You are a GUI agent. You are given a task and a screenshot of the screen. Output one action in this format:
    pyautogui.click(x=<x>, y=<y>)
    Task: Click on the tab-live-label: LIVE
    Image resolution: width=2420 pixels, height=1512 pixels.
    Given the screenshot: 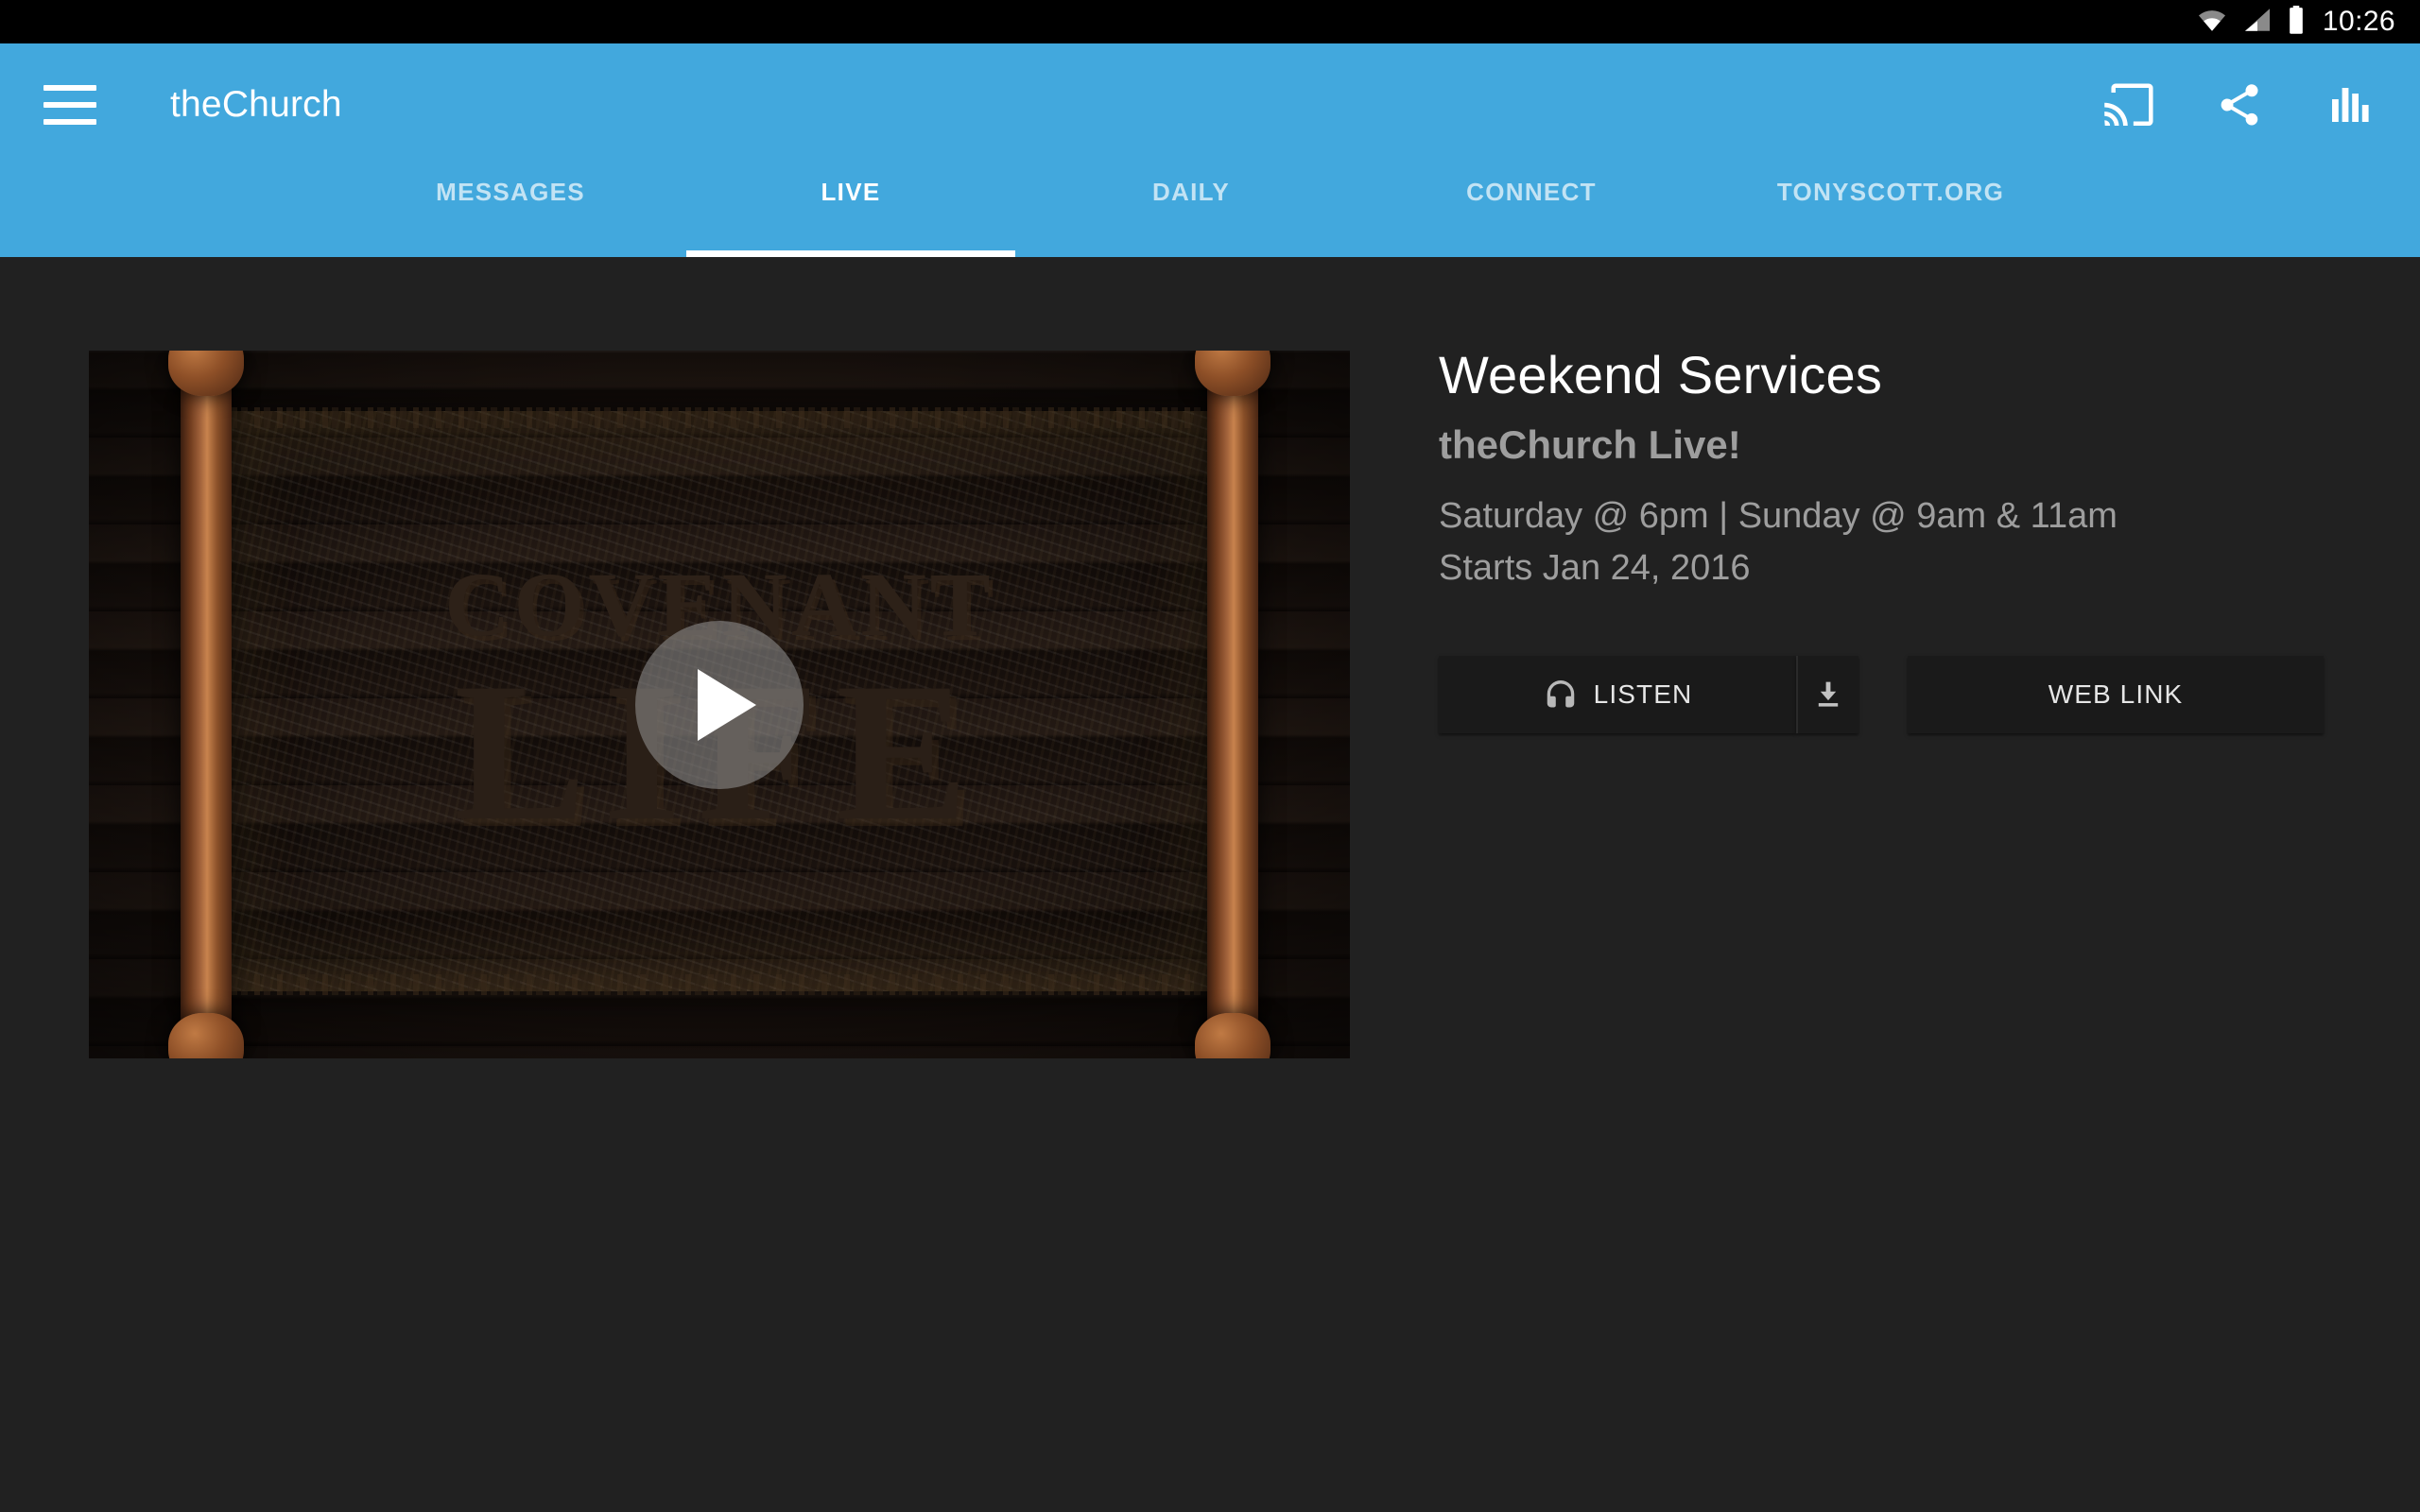 What is the action you would take?
    pyautogui.click(x=851, y=192)
    